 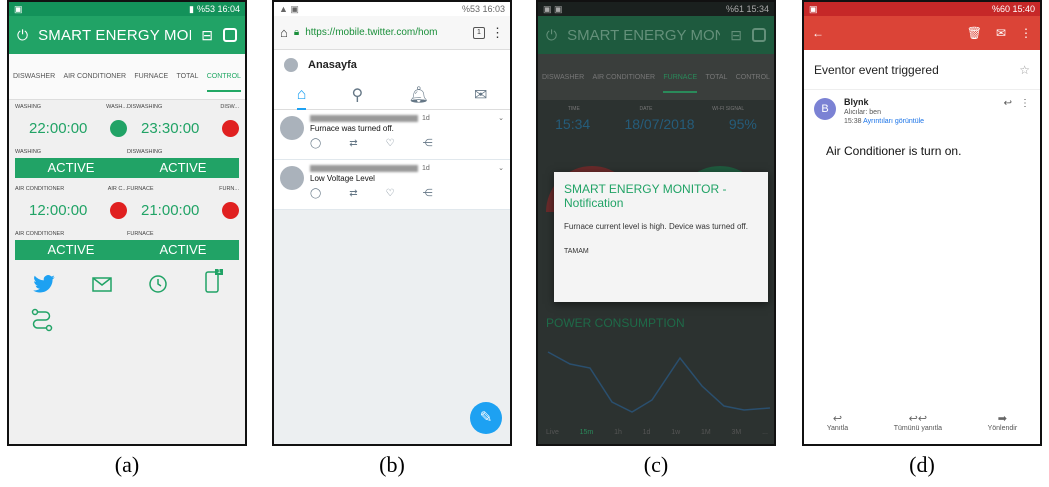 What do you see at coordinates (291, 65) in the screenshot?
I see `user-avatar` at bounding box center [291, 65].